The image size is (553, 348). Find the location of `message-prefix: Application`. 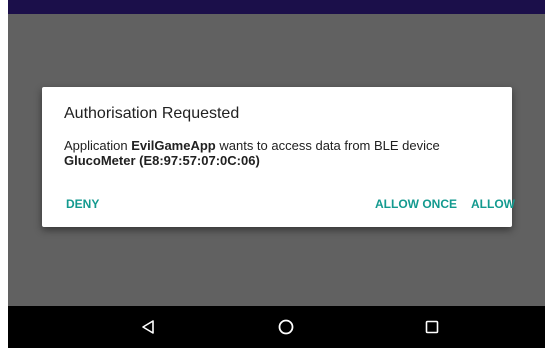

message-prefix: Application is located at coordinates (98, 145).